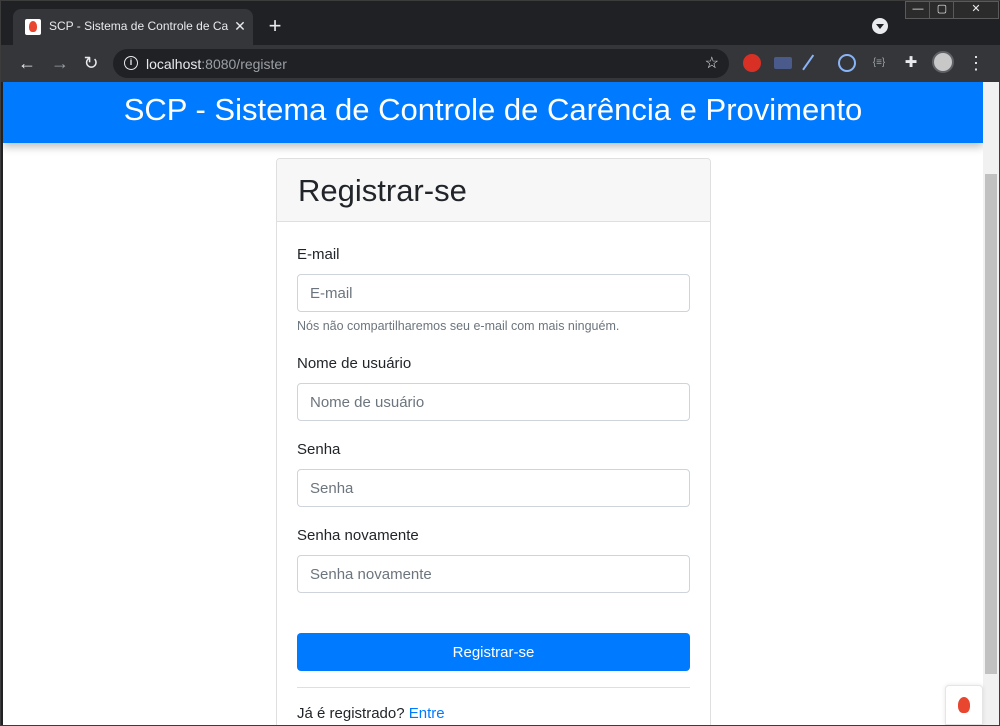  Describe the element at coordinates (712, 63) in the screenshot. I see `bookmark-star-icon: ☆` at that location.